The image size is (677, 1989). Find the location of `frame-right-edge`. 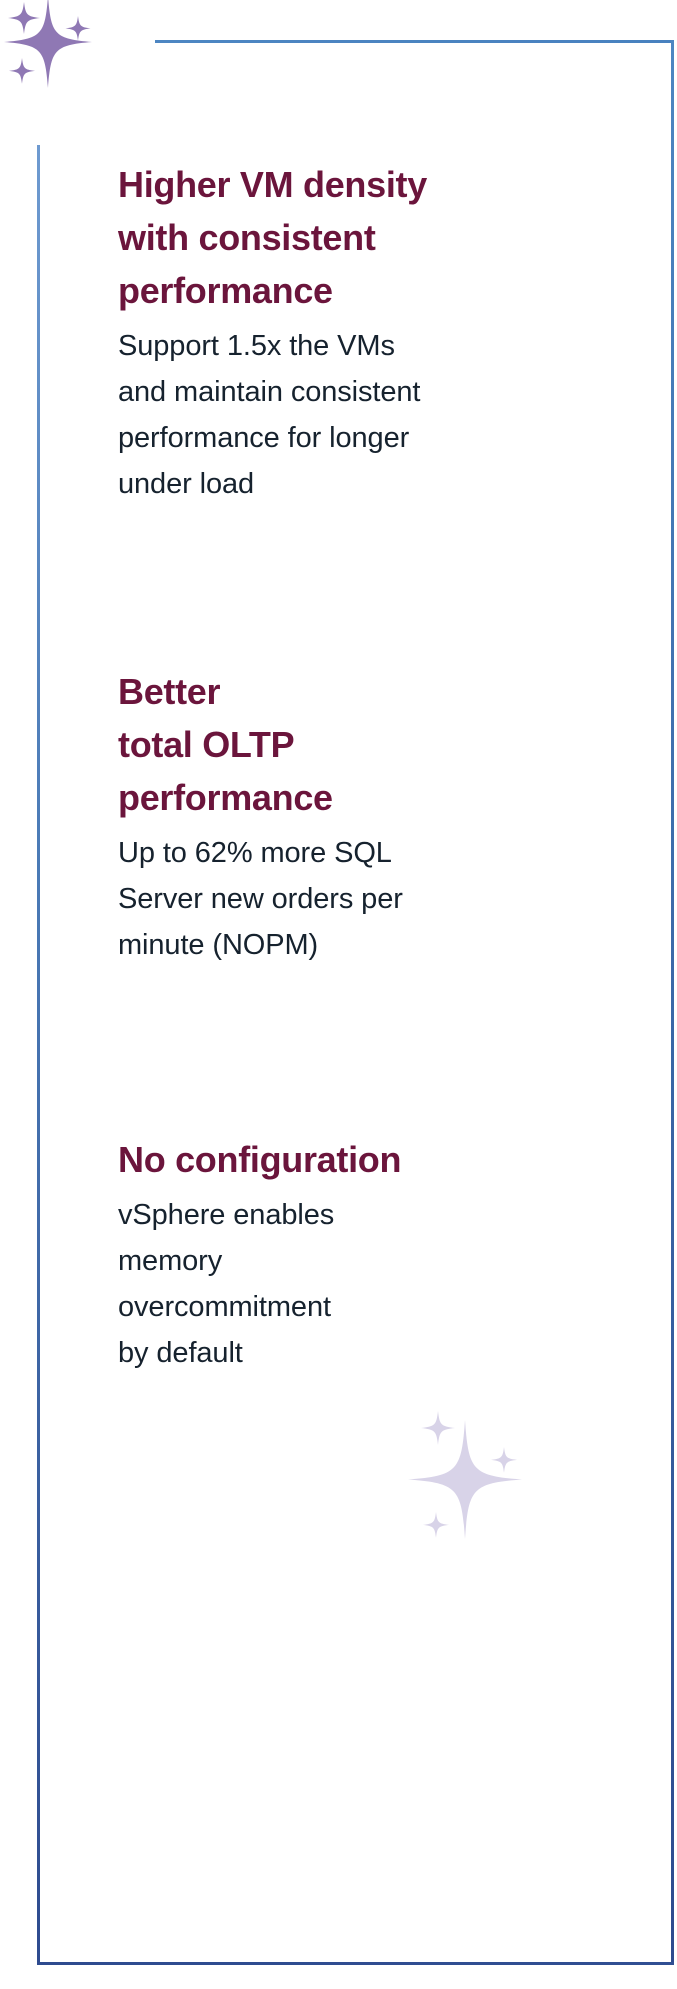

frame-right-edge is located at coordinates (672, 1002).